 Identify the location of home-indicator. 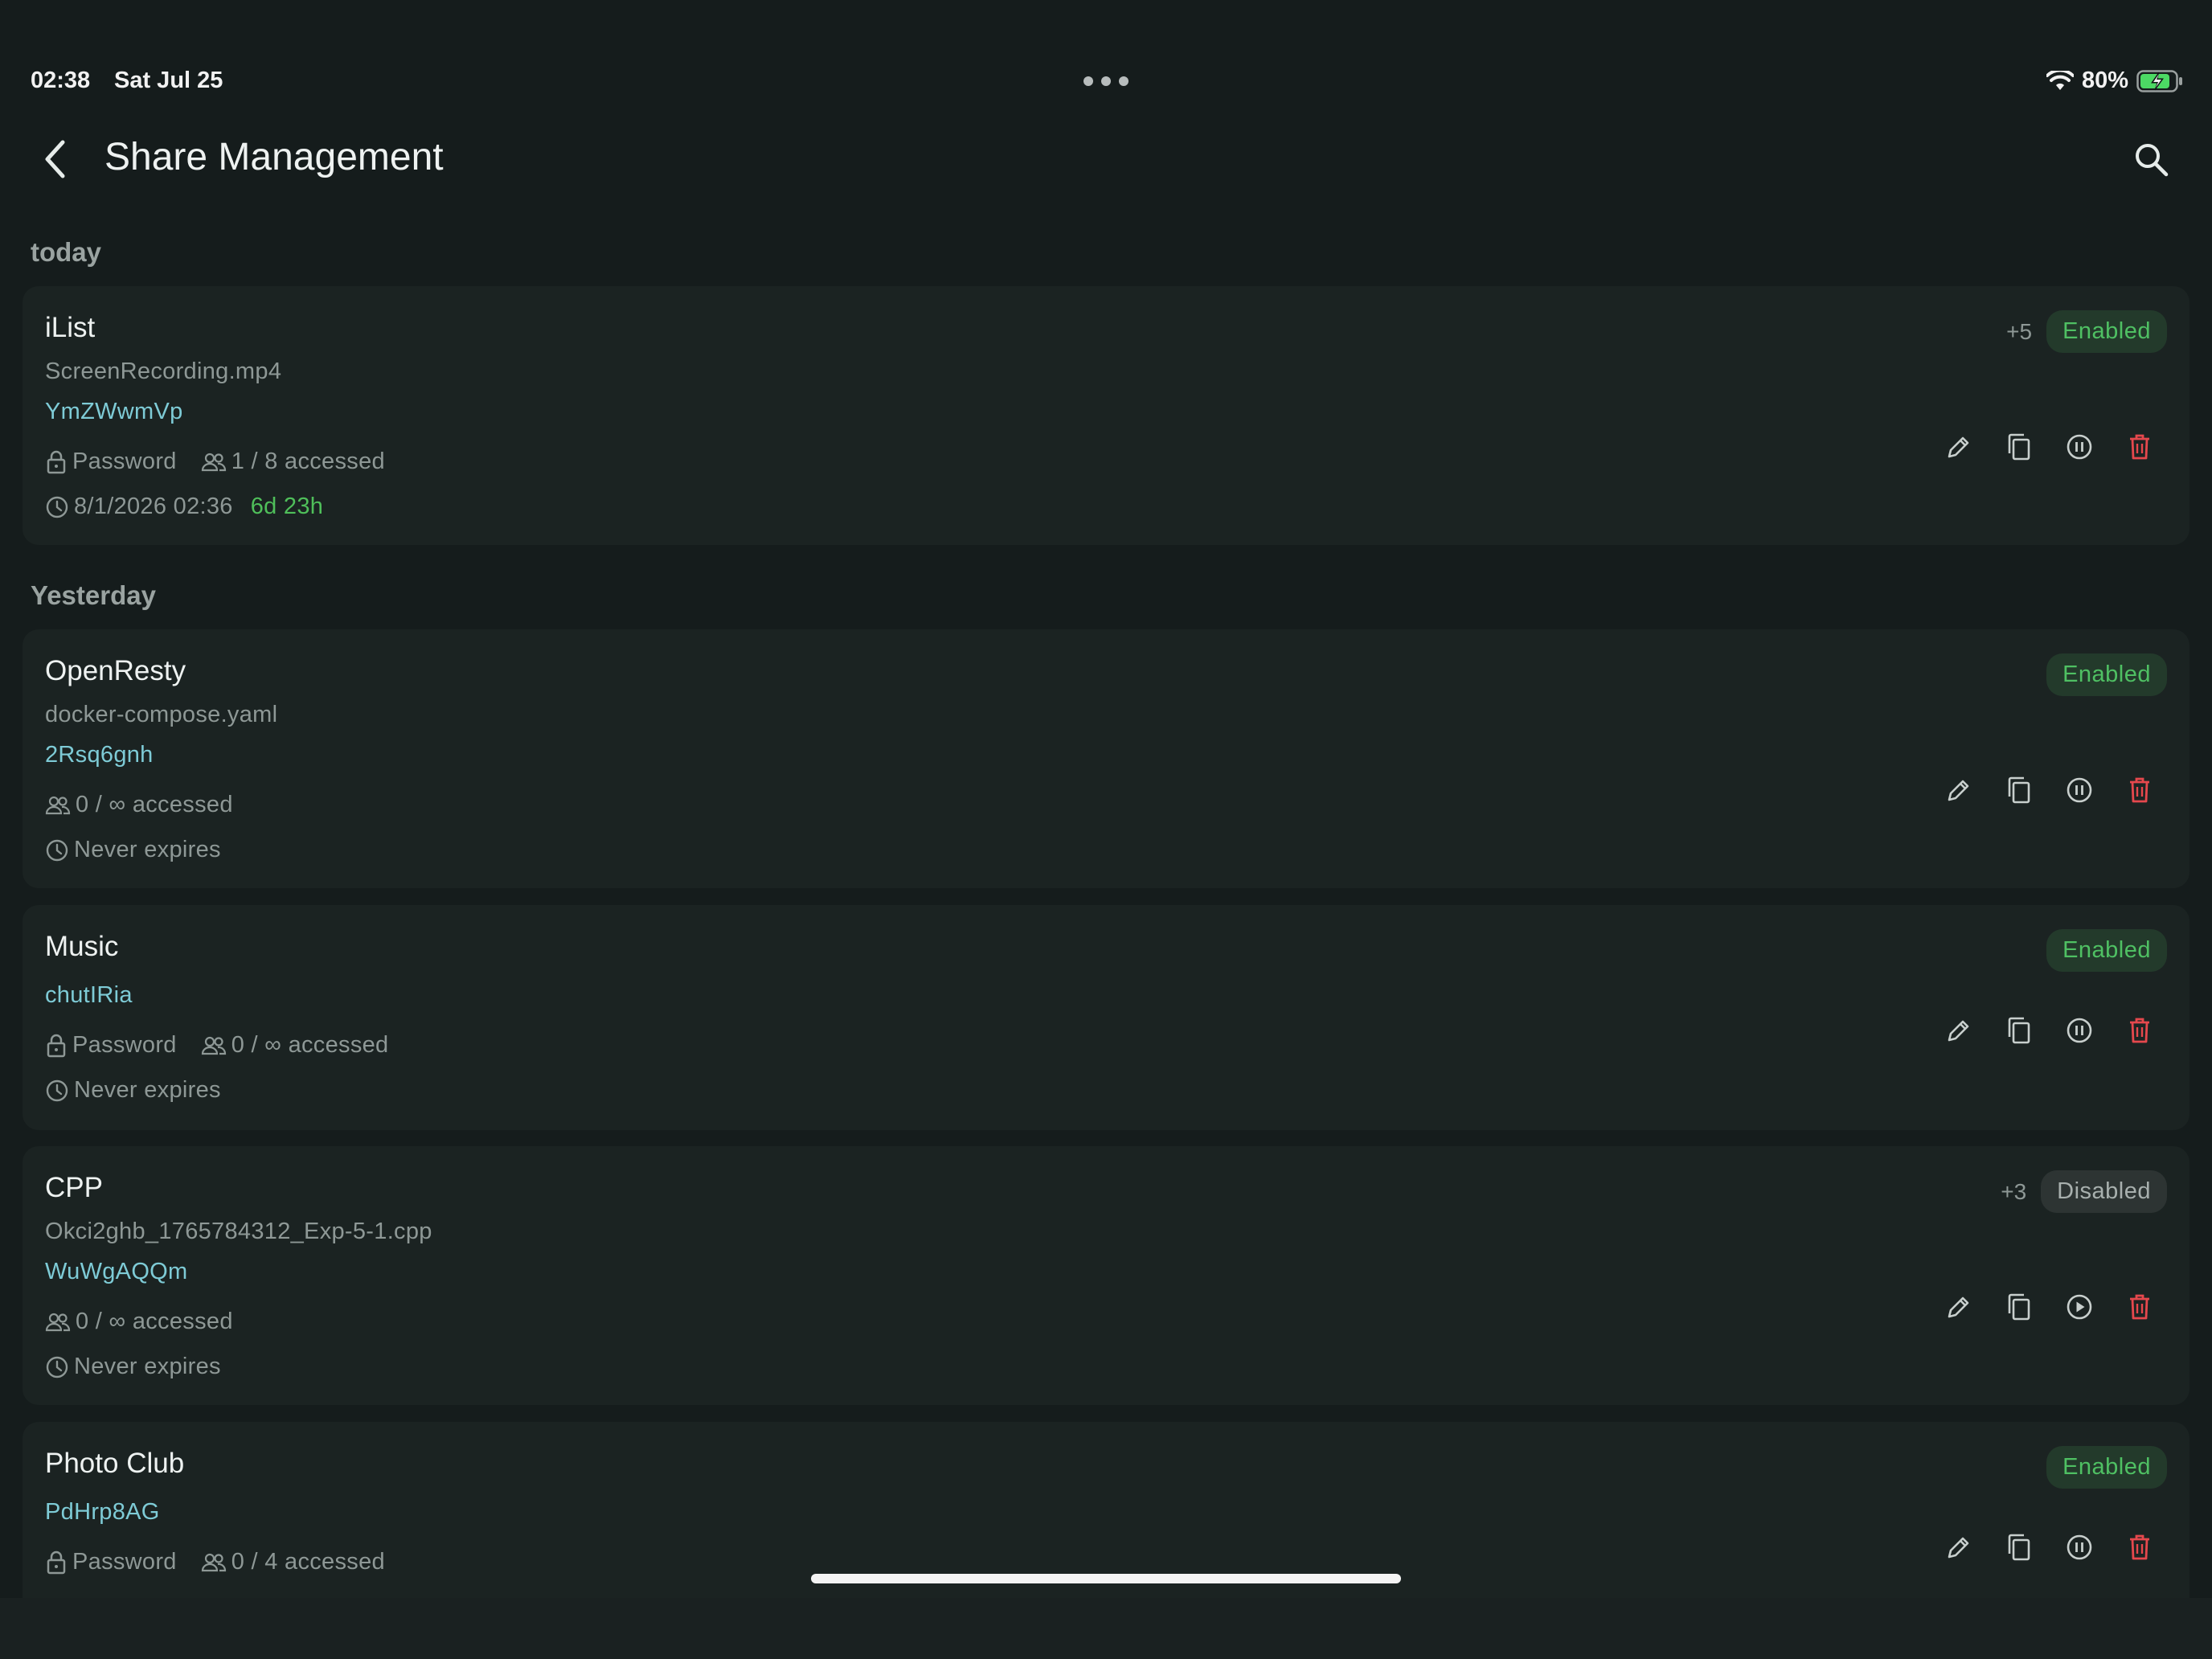
(1106, 1578).